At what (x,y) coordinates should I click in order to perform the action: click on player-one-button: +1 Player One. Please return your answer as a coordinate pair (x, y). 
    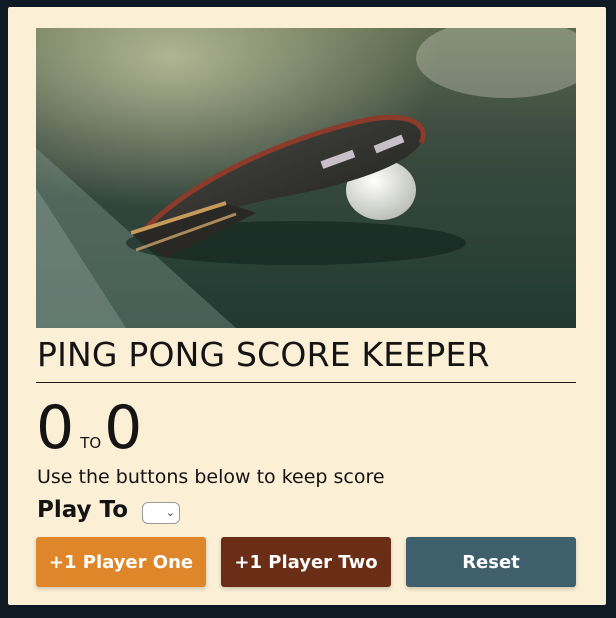
    Looking at the image, I should click on (121, 562).